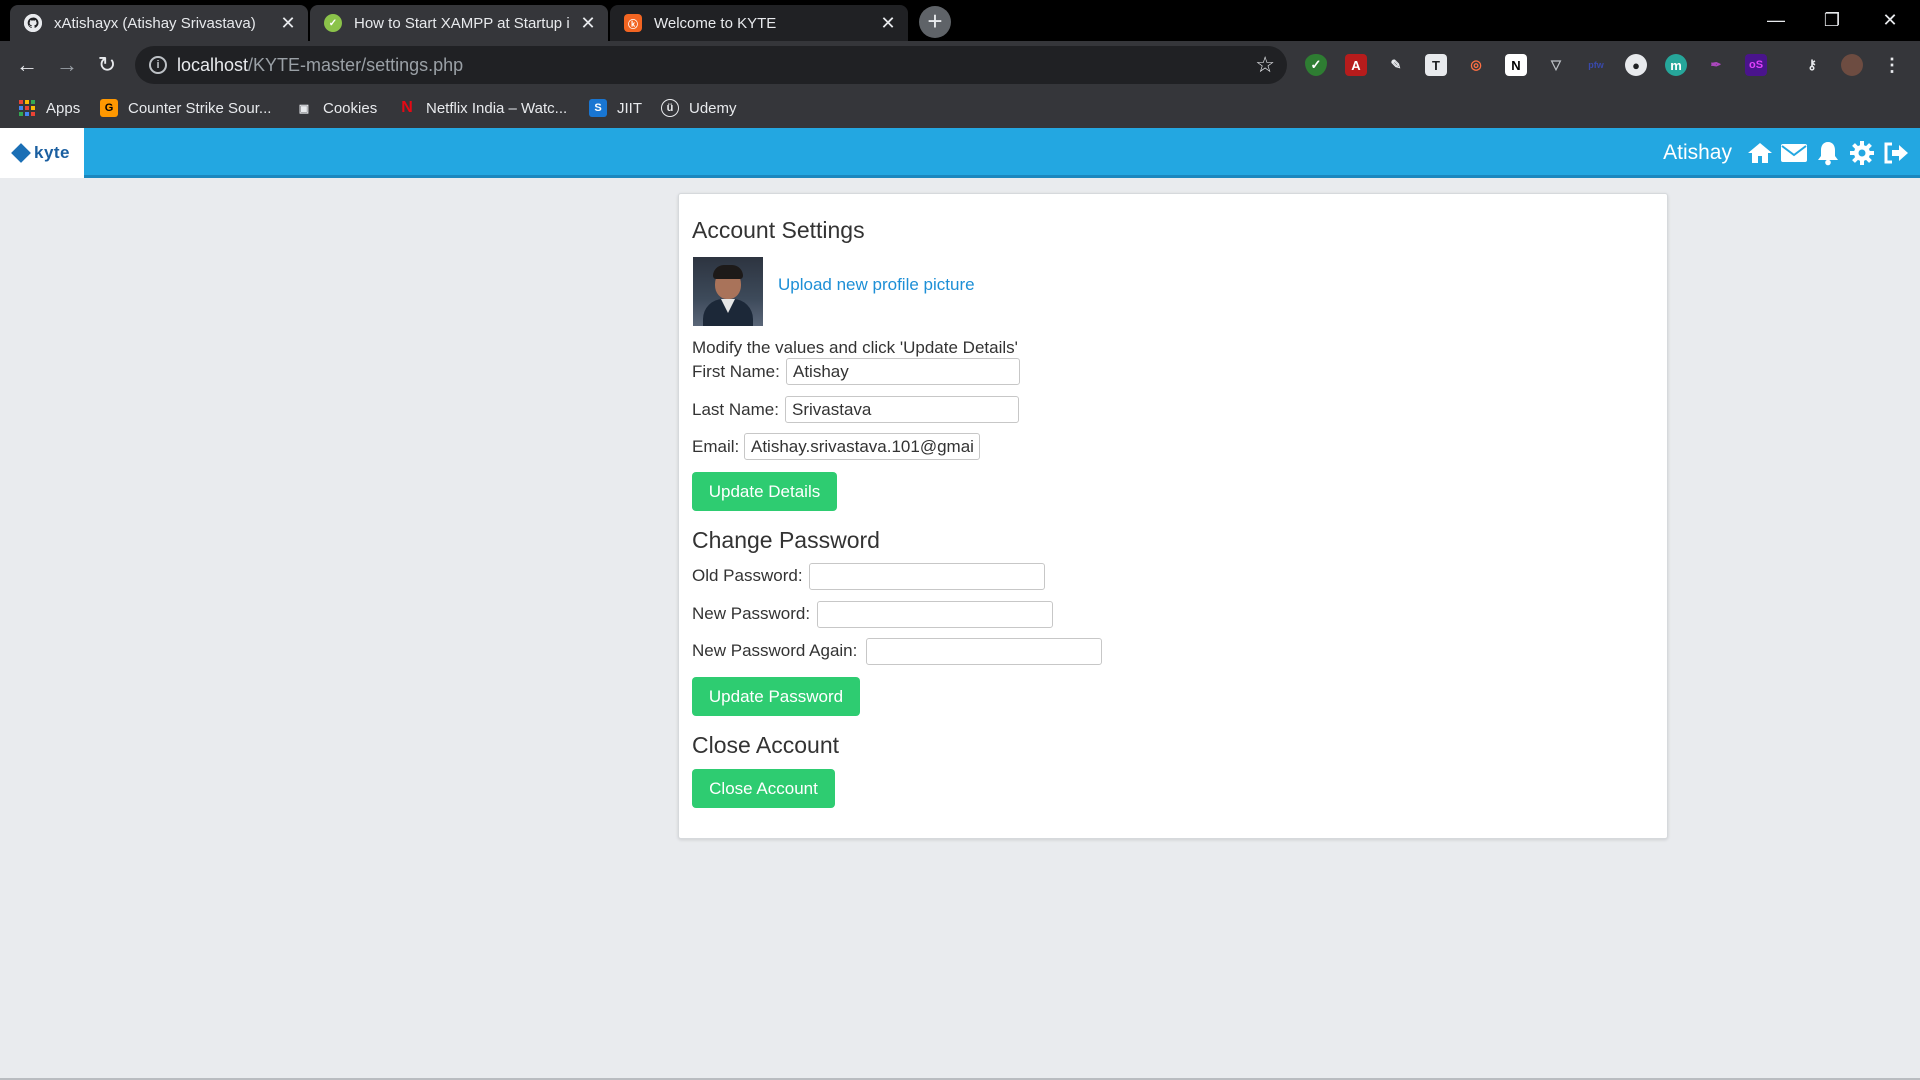 The width and height of the screenshot is (1920, 1080). Describe the element at coordinates (713, 108) in the screenshot. I see `bookmark-label: Udemy` at that location.